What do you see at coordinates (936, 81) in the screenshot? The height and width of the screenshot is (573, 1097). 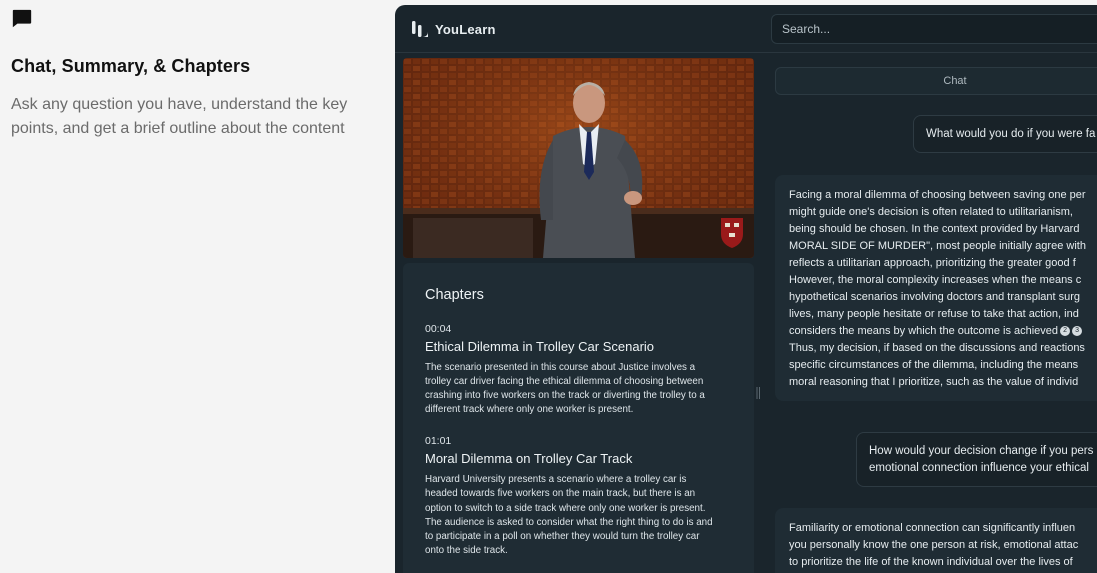 I see `tab-chat: Chat` at bounding box center [936, 81].